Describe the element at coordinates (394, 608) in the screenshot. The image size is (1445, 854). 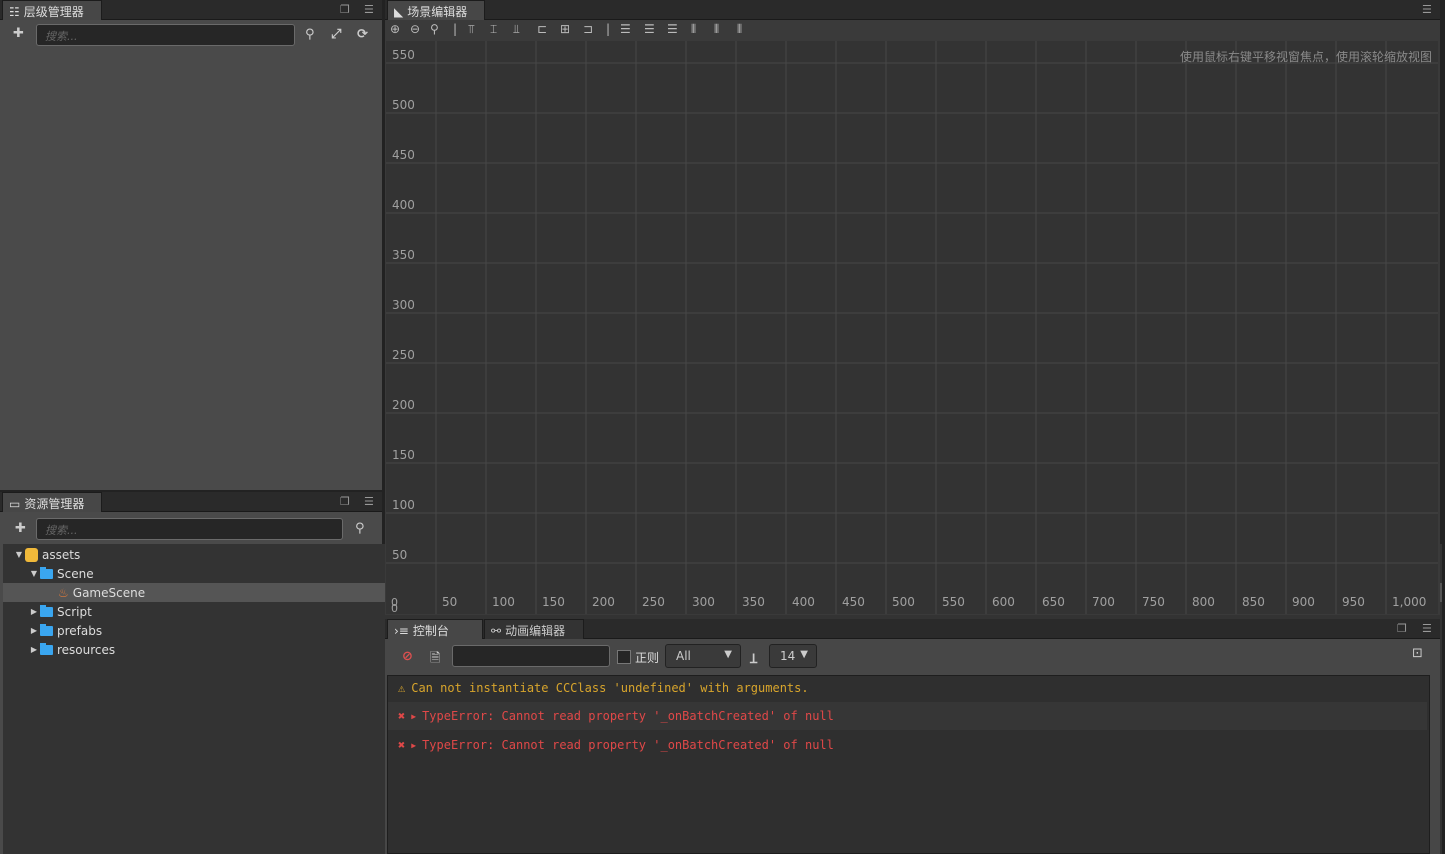
I see `origin-label: 0` at that location.